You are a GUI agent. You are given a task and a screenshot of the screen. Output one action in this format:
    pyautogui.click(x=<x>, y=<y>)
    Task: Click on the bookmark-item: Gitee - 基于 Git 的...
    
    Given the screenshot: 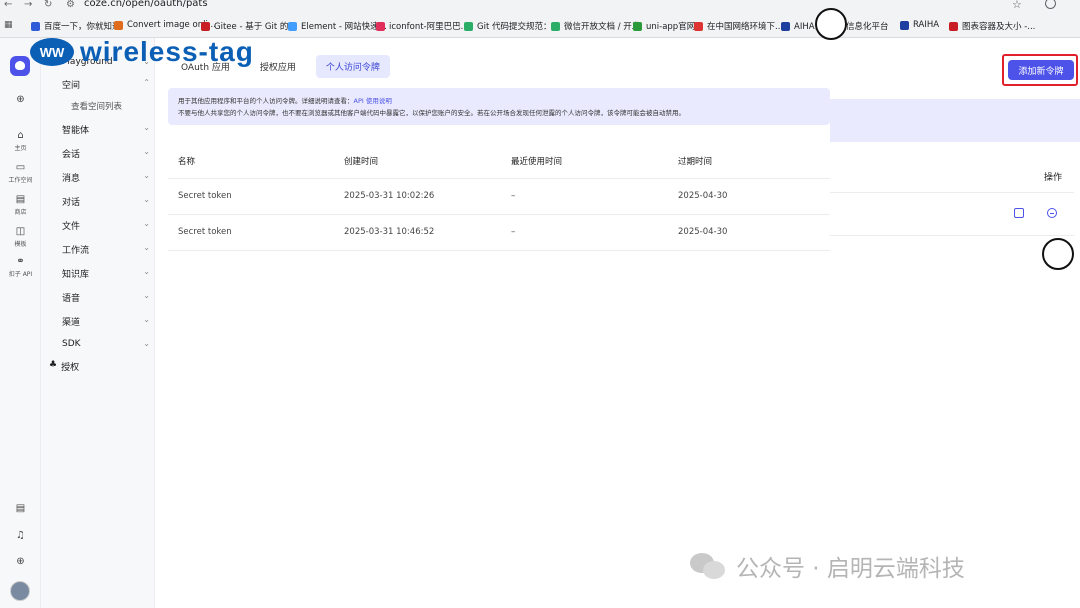 What is the action you would take?
    pyautogui.click(x=249, y=26)
    